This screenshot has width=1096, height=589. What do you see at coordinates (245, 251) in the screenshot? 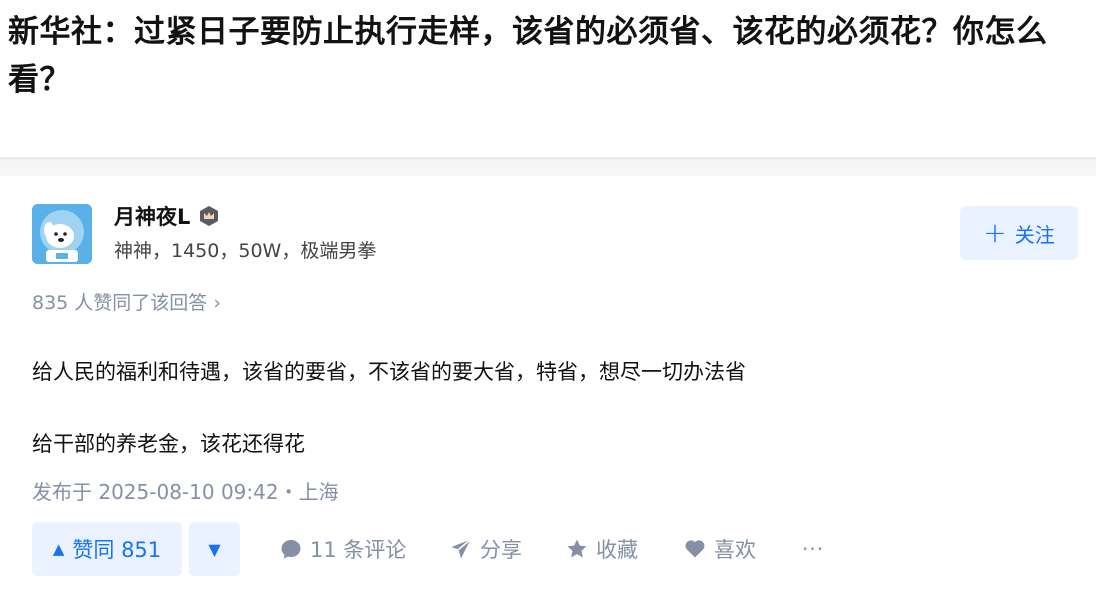
I see `author-bio: 神神，1450，50W，极端男拳` at bounding box center [245, 251].